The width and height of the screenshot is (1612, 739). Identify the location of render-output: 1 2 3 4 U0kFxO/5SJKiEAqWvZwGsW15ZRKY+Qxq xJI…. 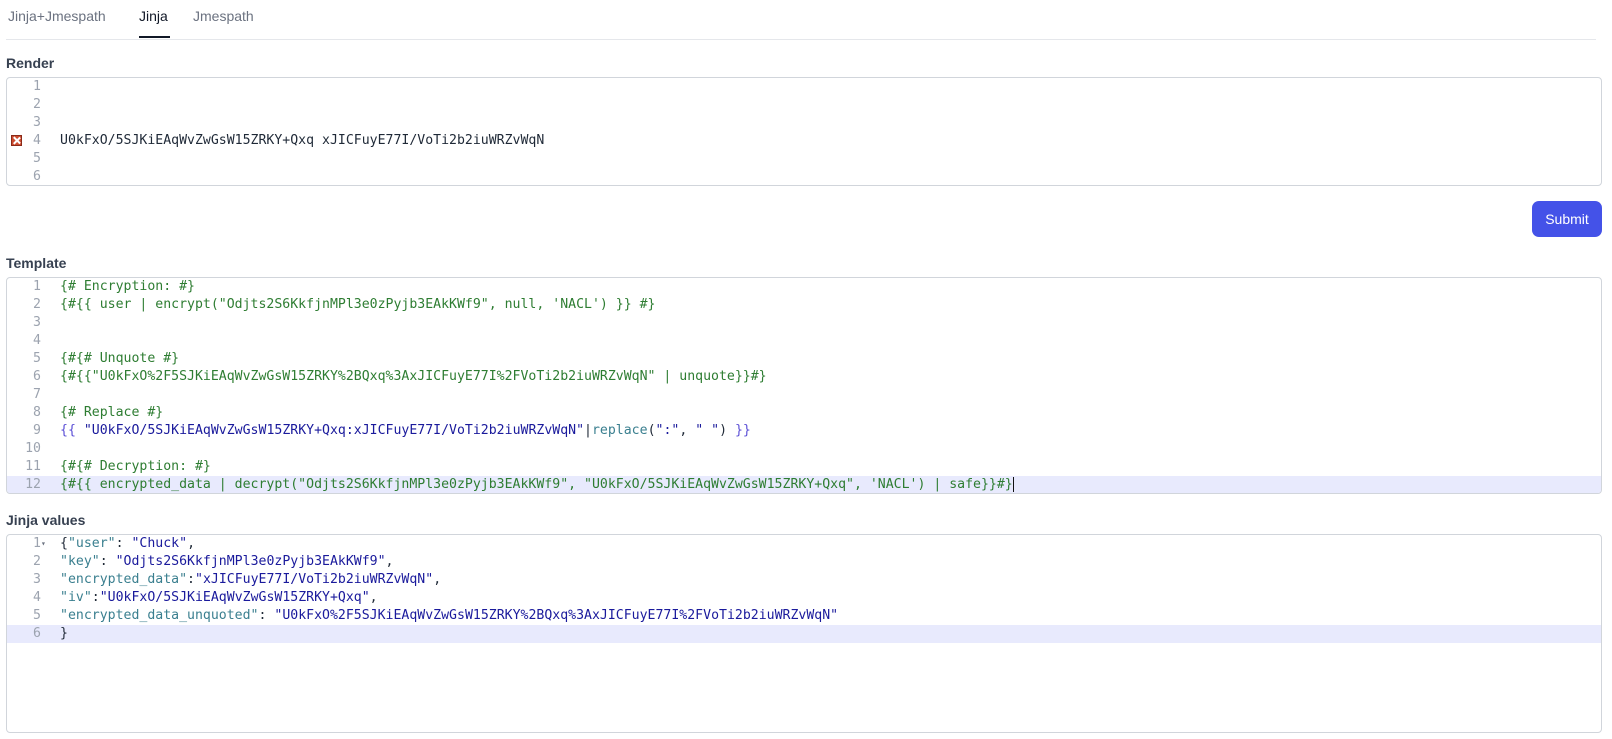
(804, 131).